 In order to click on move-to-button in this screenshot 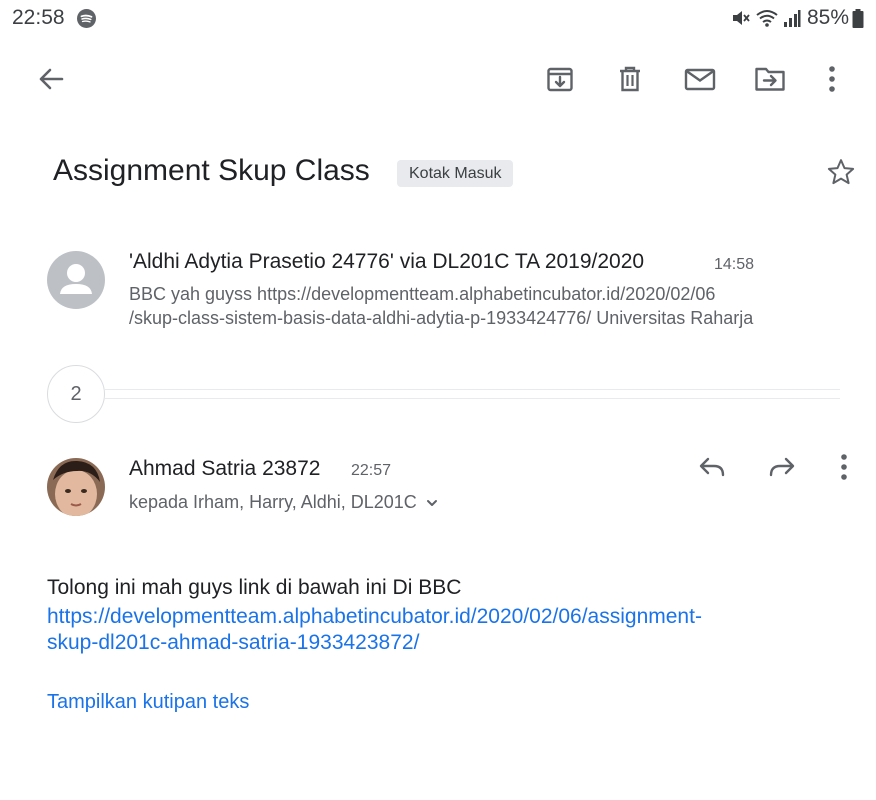, I will do `click(770, 81)`.